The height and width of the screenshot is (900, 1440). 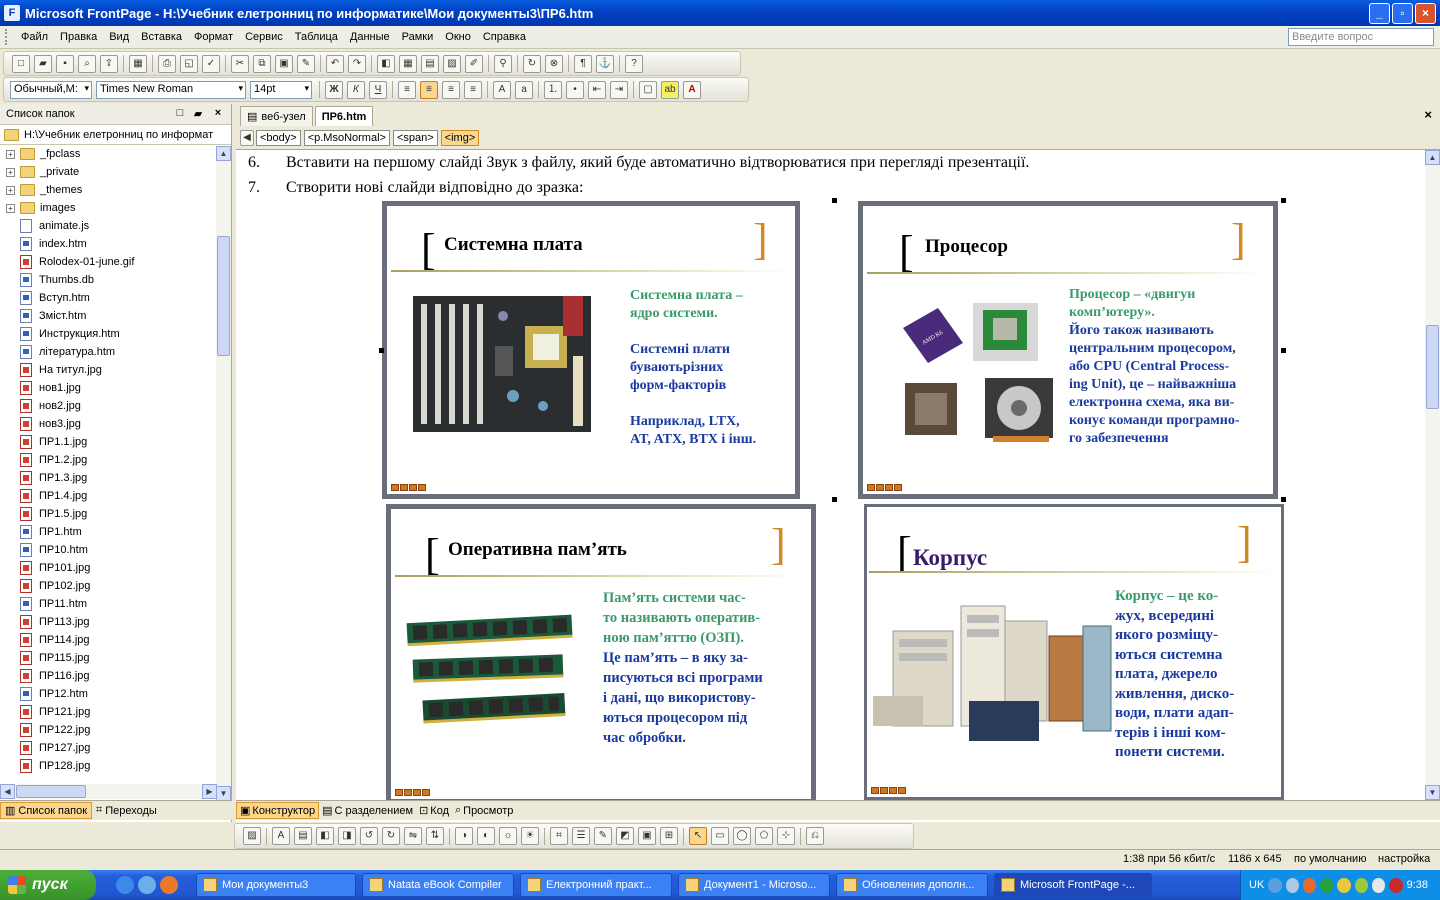 I want to click on copy-icon: ⧉, so click(x=262, y=63).